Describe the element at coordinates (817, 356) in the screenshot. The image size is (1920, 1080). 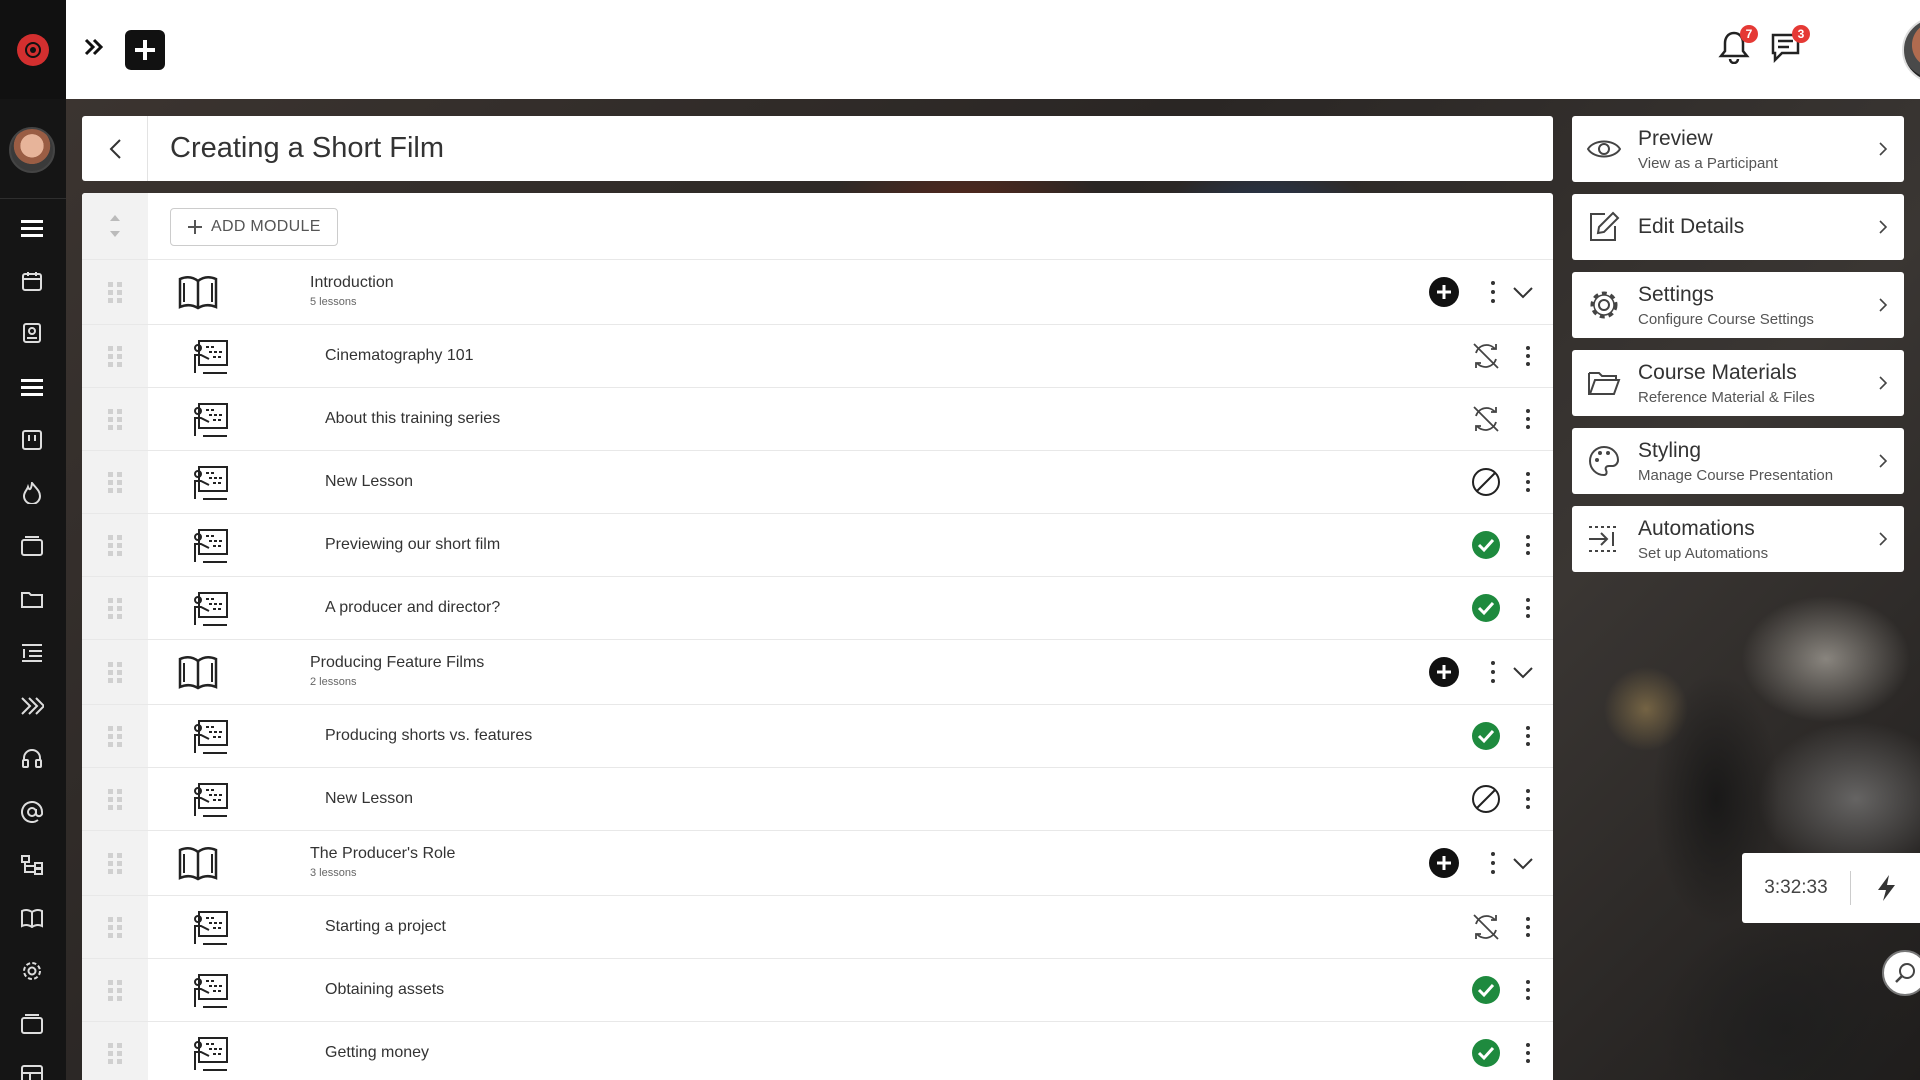
I see `lesson-row: Cinematography 101` at that location.